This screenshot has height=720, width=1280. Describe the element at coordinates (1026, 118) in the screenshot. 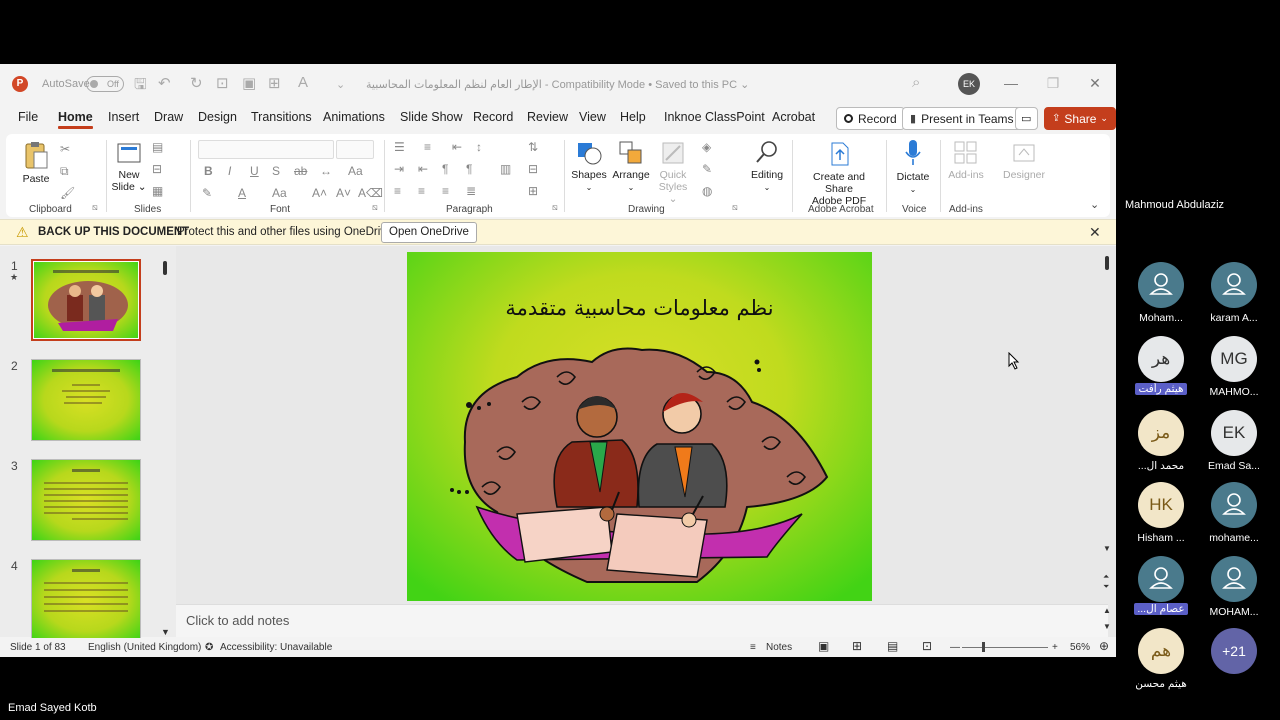

I see `comments-button: ▭` at that location.